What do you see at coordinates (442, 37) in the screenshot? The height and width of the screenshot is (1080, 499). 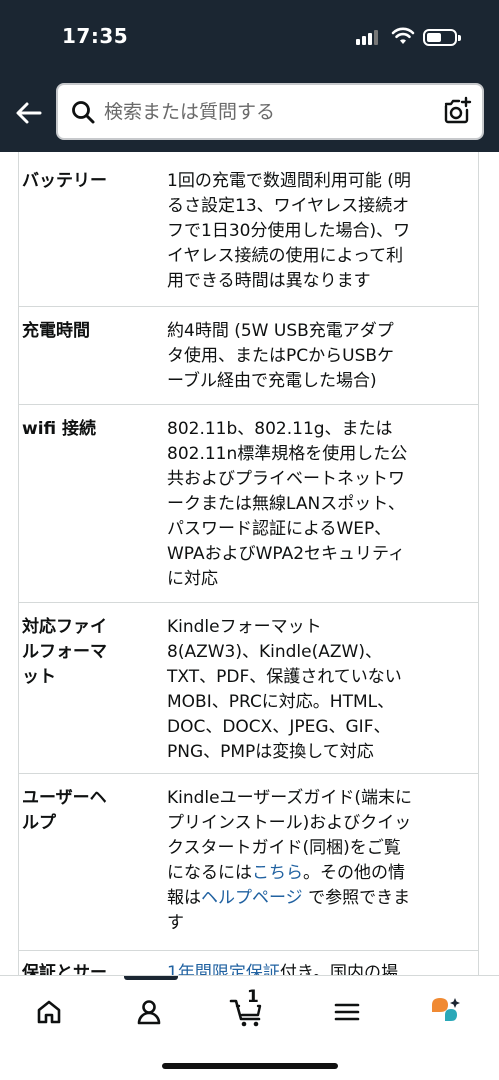 I see `battery-icon` at bounding box center [442, 37].